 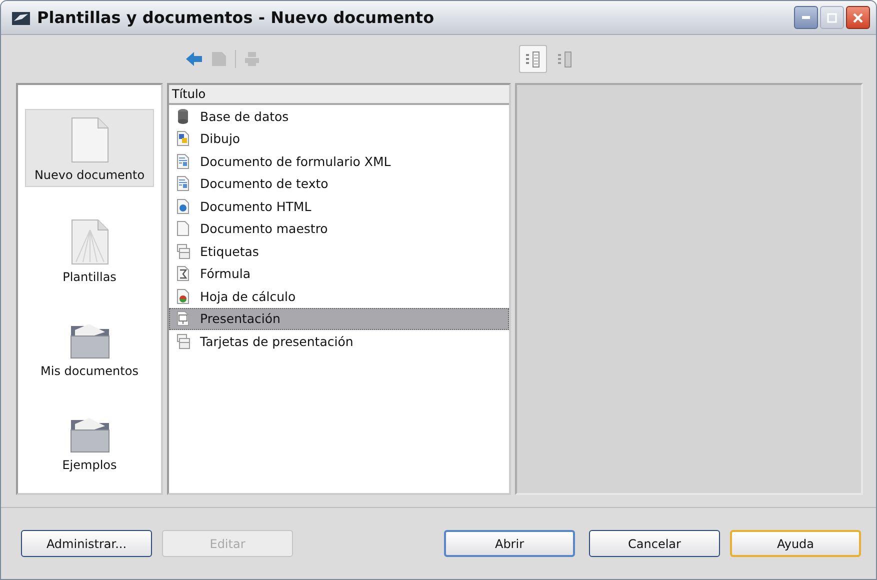 I want to click on details-view-button, so click(x=533, y=59).